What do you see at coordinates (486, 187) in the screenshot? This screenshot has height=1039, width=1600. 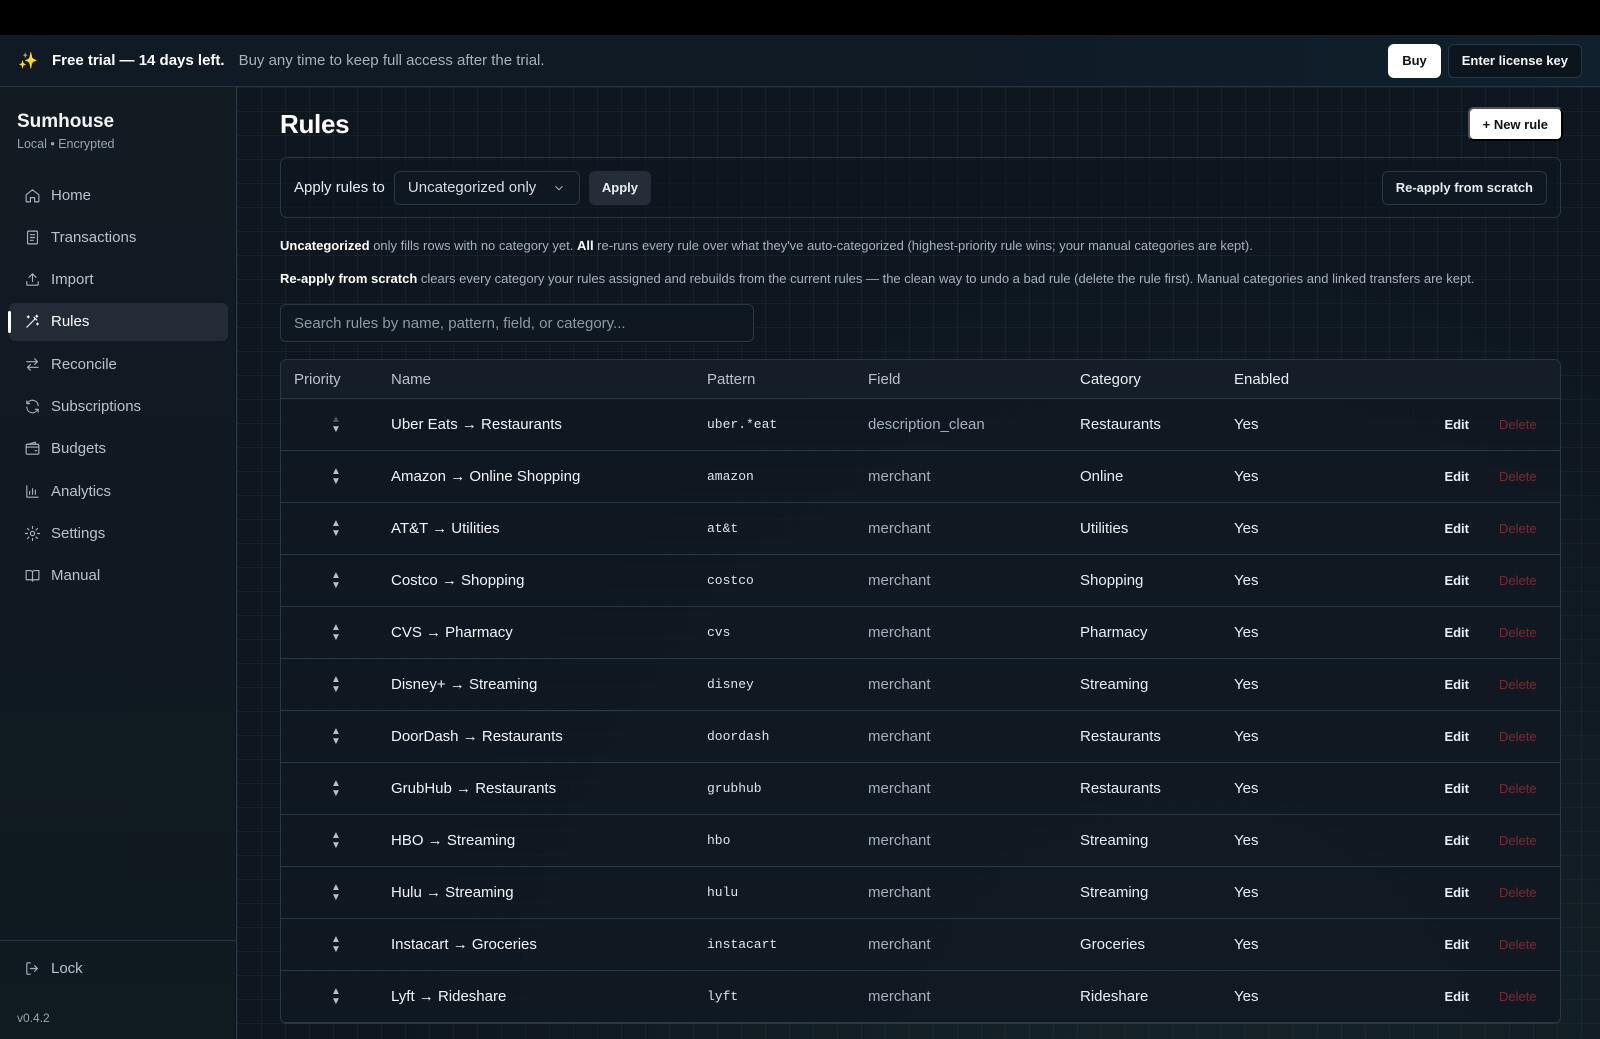 I see `apply-scope-select: Uncategorized only` at bounding box center [486, 187].